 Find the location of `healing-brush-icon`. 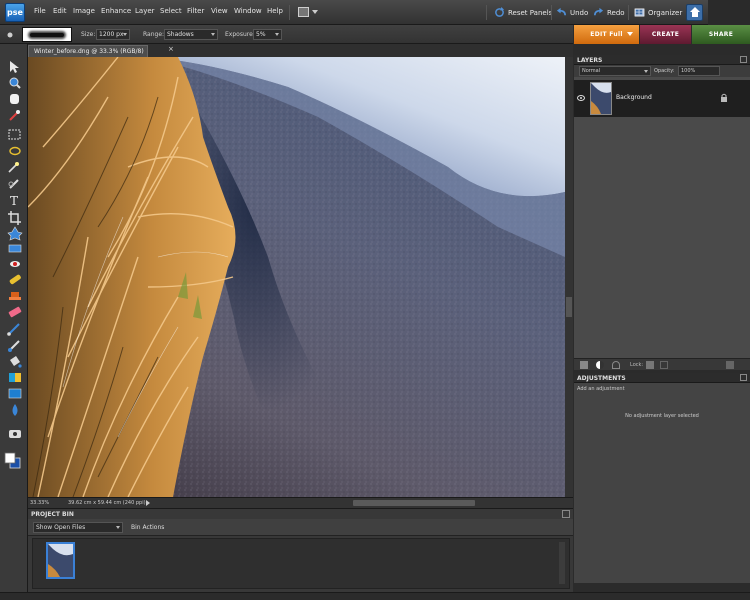

healing-brush-icon is located at coordinates (15, 279).